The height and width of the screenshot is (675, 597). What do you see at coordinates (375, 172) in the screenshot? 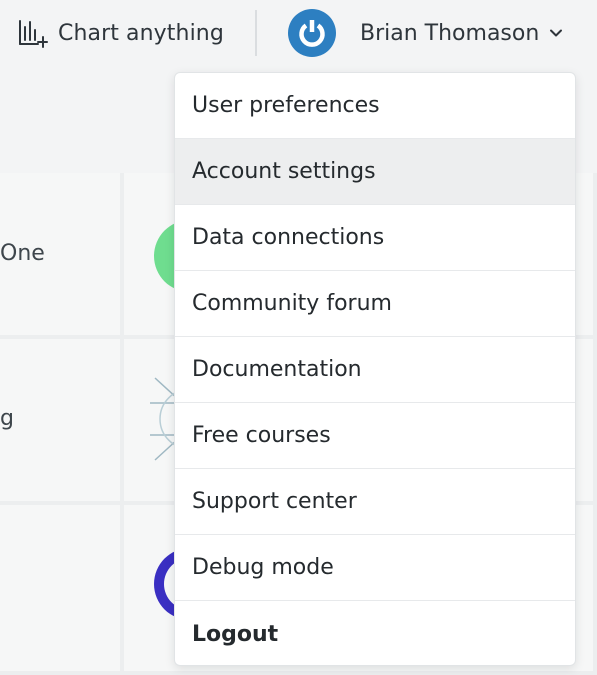
I see `menu-item-account-settings: Account settings` at bounding box center [375, 172].